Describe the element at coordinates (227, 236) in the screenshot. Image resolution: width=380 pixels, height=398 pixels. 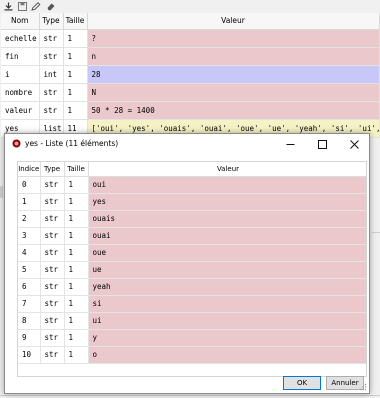
I see `item-value: ouai` at that location.